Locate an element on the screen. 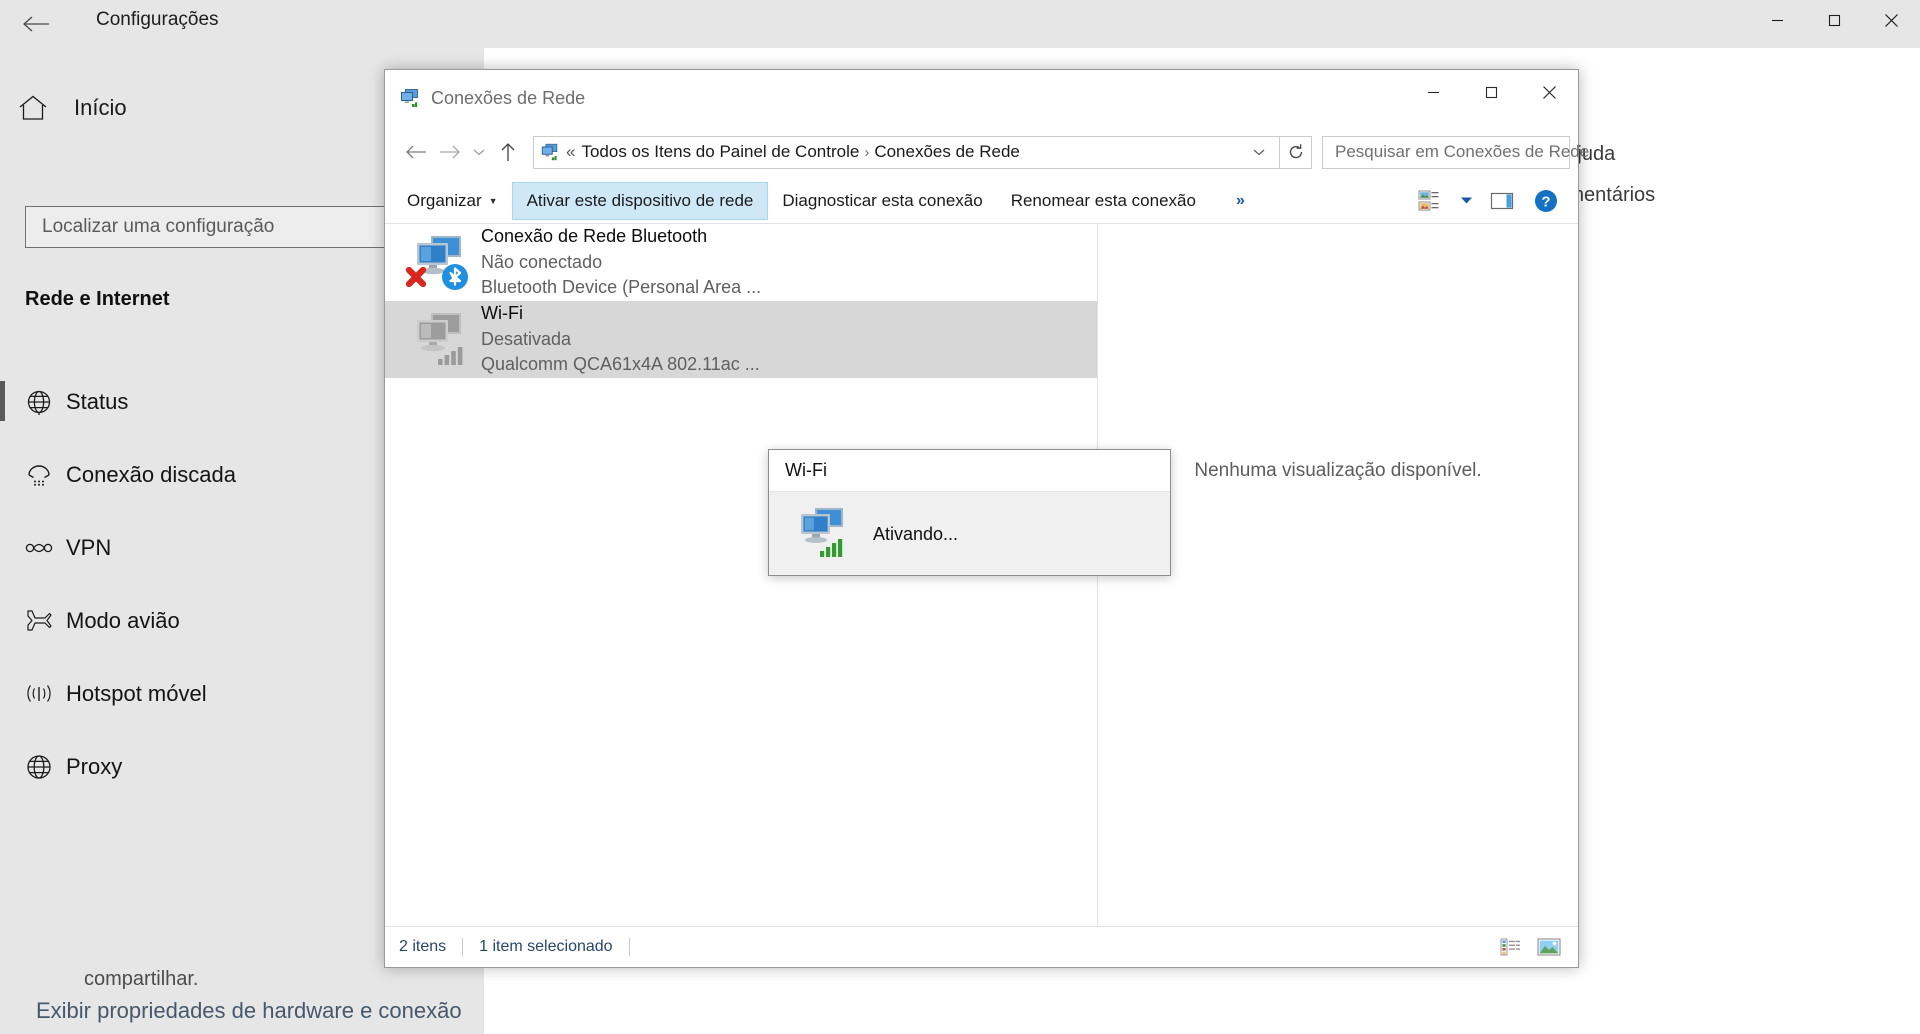  bluetooth-icon is located at coordinates (455, 276).